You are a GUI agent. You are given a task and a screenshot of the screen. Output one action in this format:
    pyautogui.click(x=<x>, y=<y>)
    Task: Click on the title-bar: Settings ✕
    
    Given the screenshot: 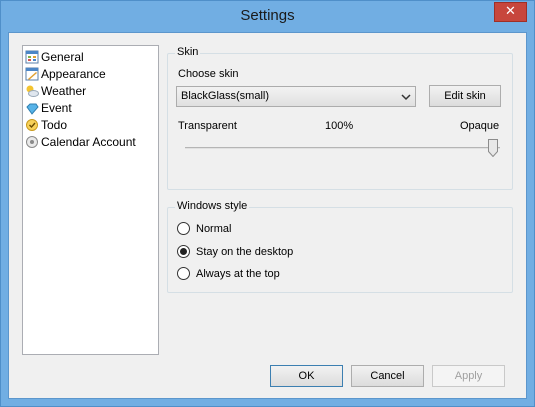 What is the action you would take?
    pyautogui.click(x=267, y=16)
    